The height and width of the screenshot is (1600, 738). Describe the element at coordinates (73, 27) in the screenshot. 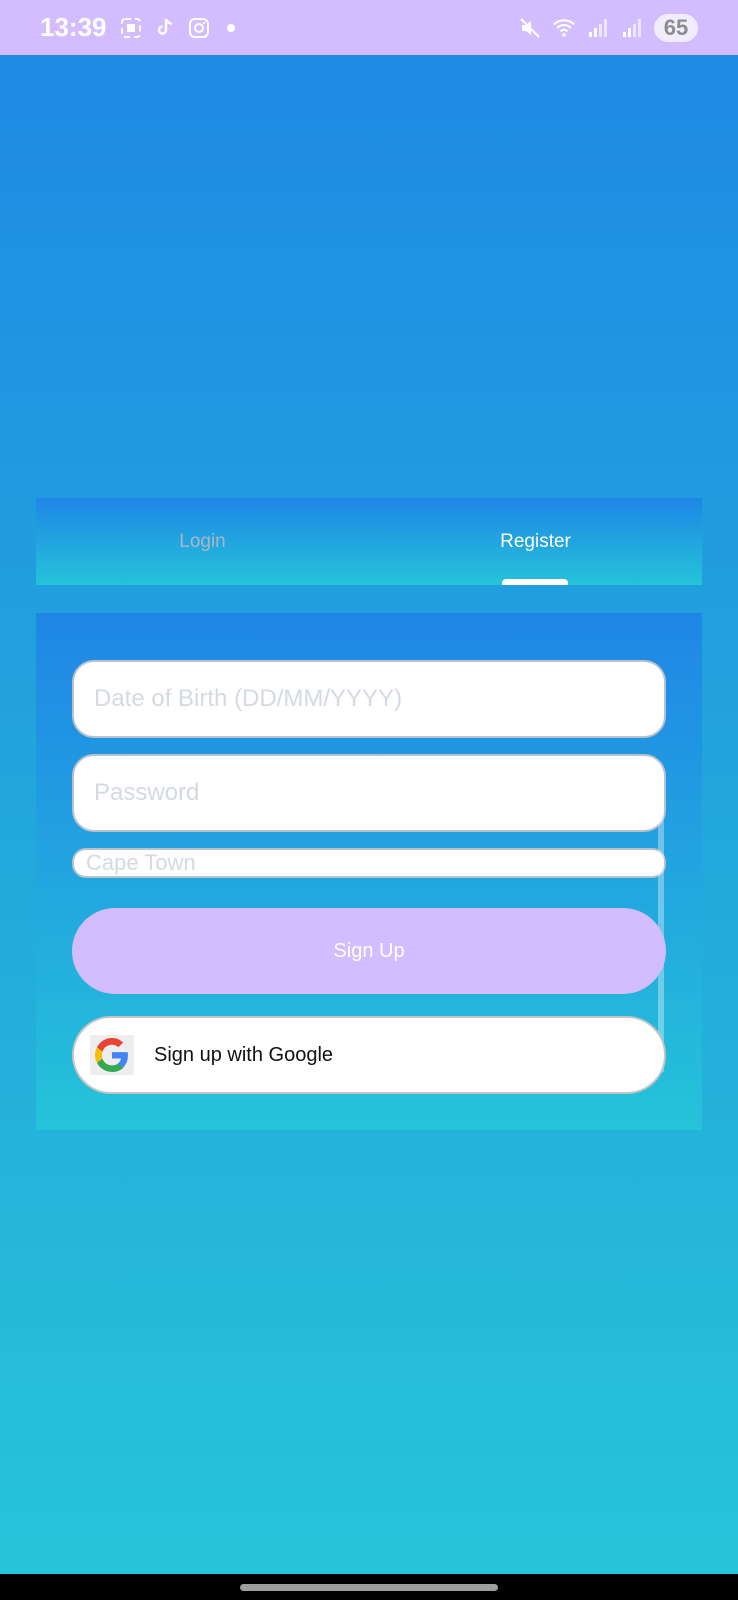

I see `status-time: 13:39` at that location.